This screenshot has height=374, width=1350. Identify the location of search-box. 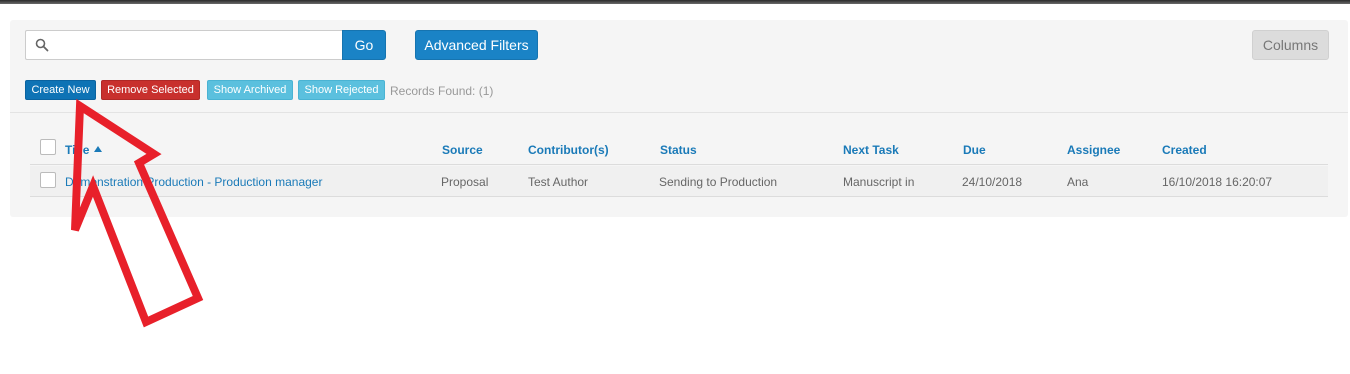
(184, 45).